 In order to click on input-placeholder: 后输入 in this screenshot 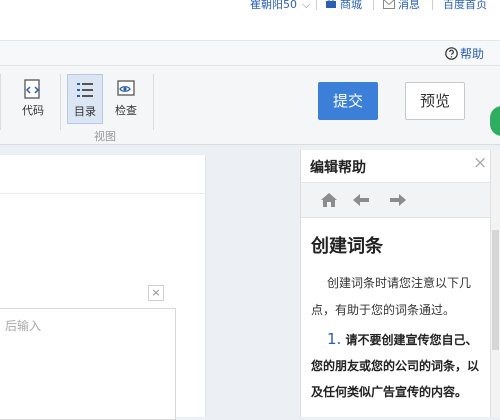, I will do `click(23, 326)`.